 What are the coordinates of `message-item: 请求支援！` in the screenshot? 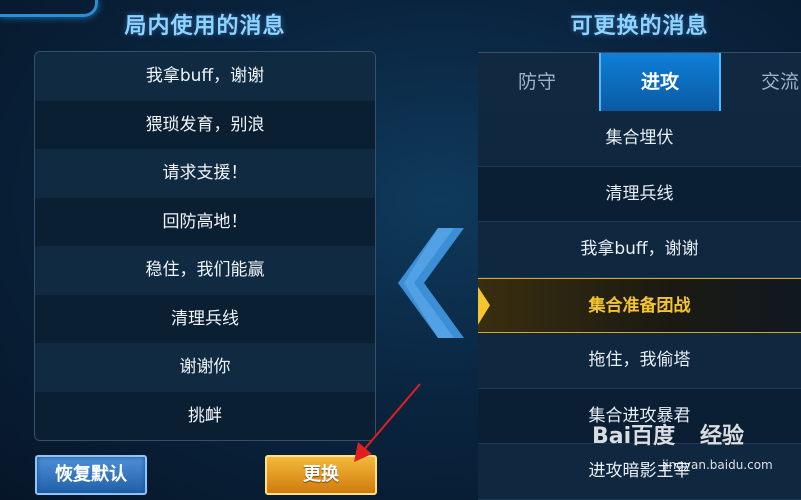 It's located at (205, 173).